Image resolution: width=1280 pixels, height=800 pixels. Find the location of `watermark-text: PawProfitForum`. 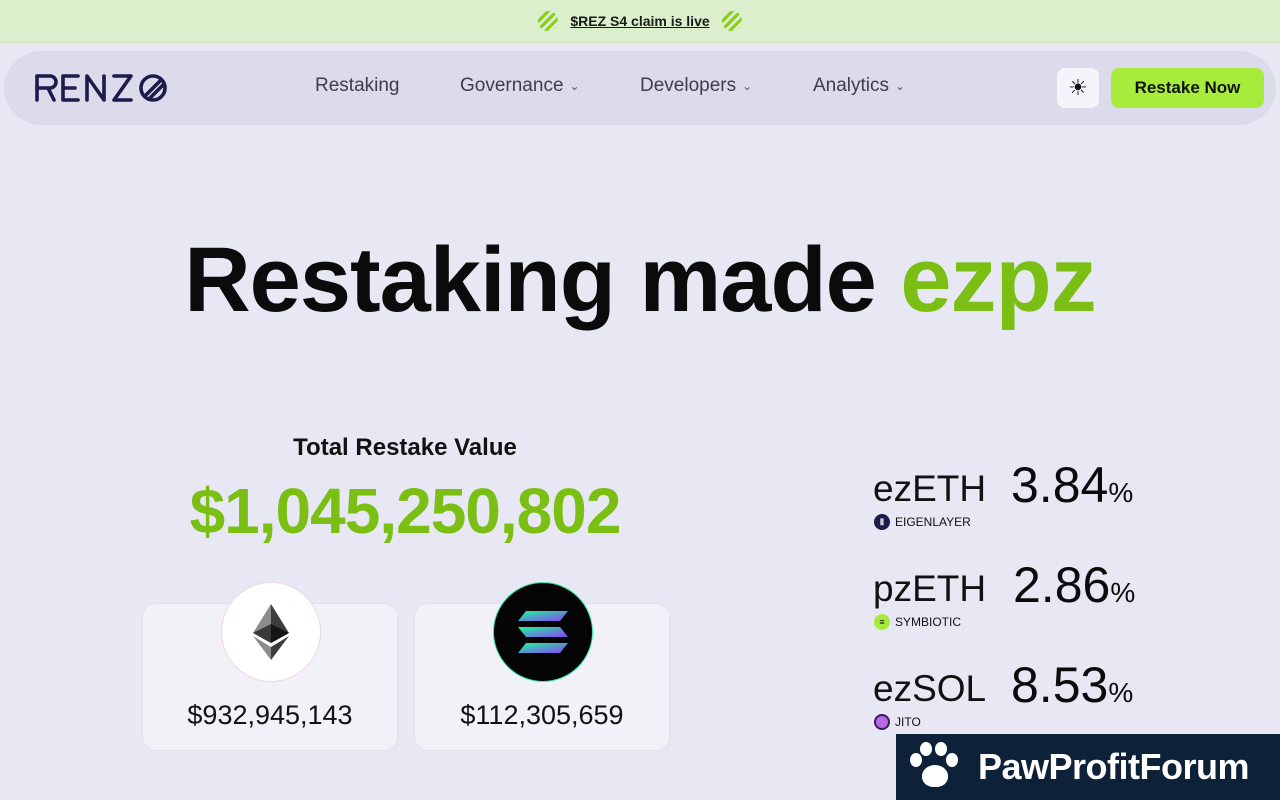

watermark-text: PawProfitForum is located at coordinates (1114, 766).